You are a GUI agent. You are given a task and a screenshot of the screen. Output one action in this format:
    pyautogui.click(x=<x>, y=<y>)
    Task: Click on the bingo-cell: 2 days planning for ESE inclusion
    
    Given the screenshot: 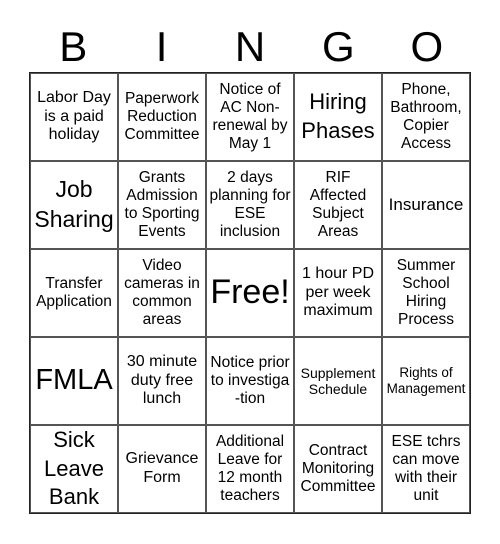 What is the action you would take?
    pyautogui.click(x=250, y=205)
    